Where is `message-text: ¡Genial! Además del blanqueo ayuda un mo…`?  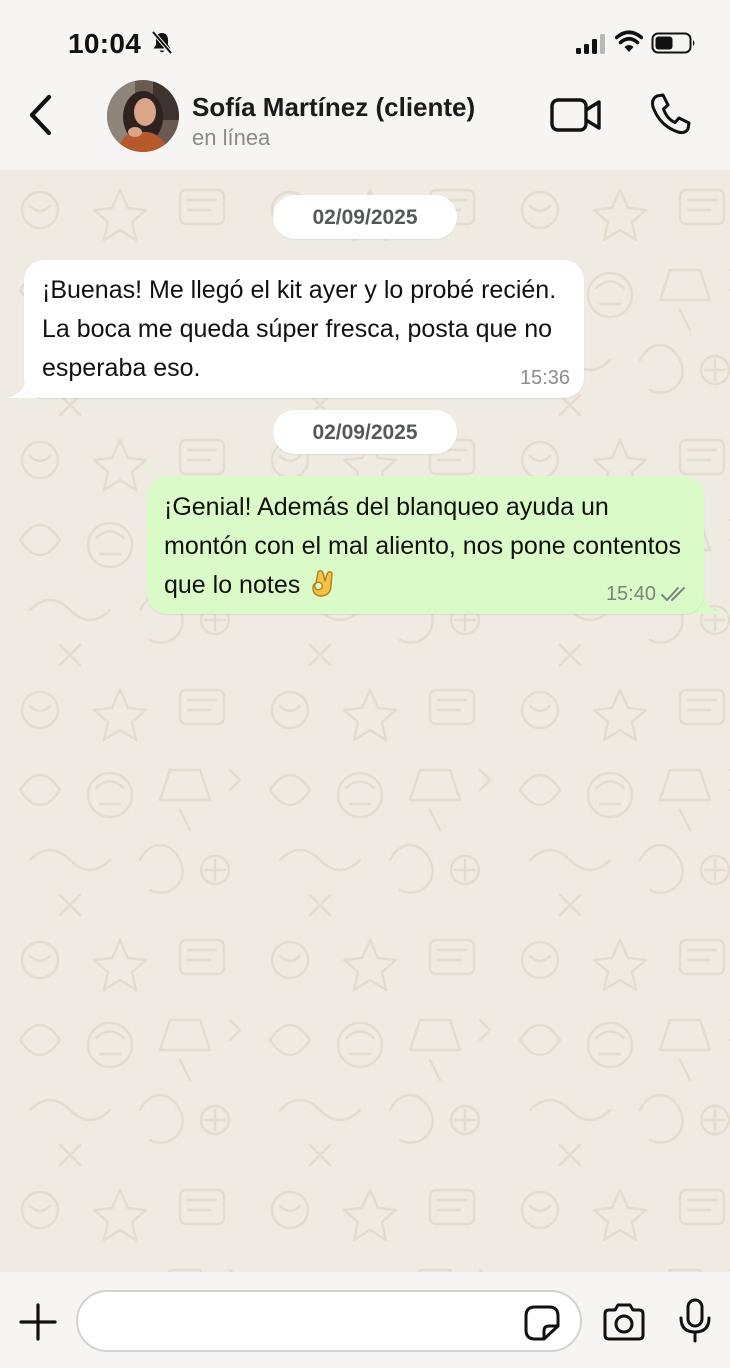
message-text: ¡Genial! Además del blanqueo ayuda un mo… is located at coordinates (423, 546).